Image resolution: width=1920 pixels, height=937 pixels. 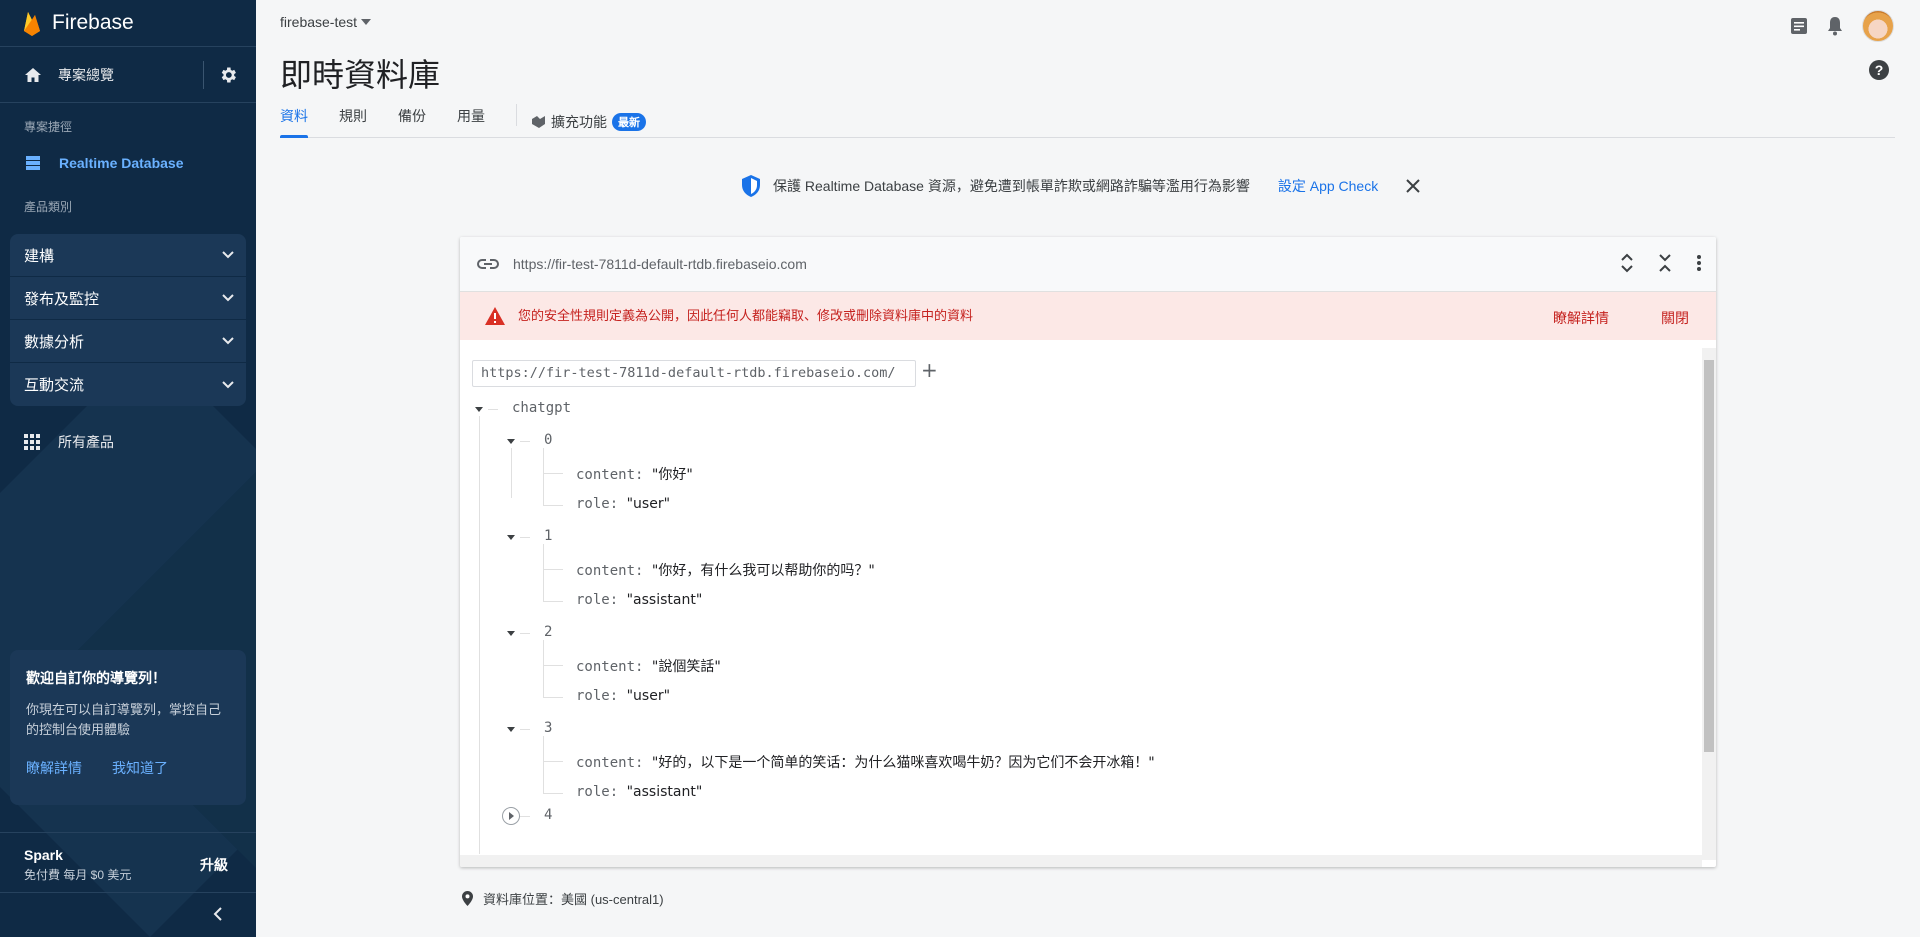 What do you see at coordinates (648, 666) in the screenshot?
I see `tree-leaf-content: content: "說個笑話"` at bounding box center [648, 666].